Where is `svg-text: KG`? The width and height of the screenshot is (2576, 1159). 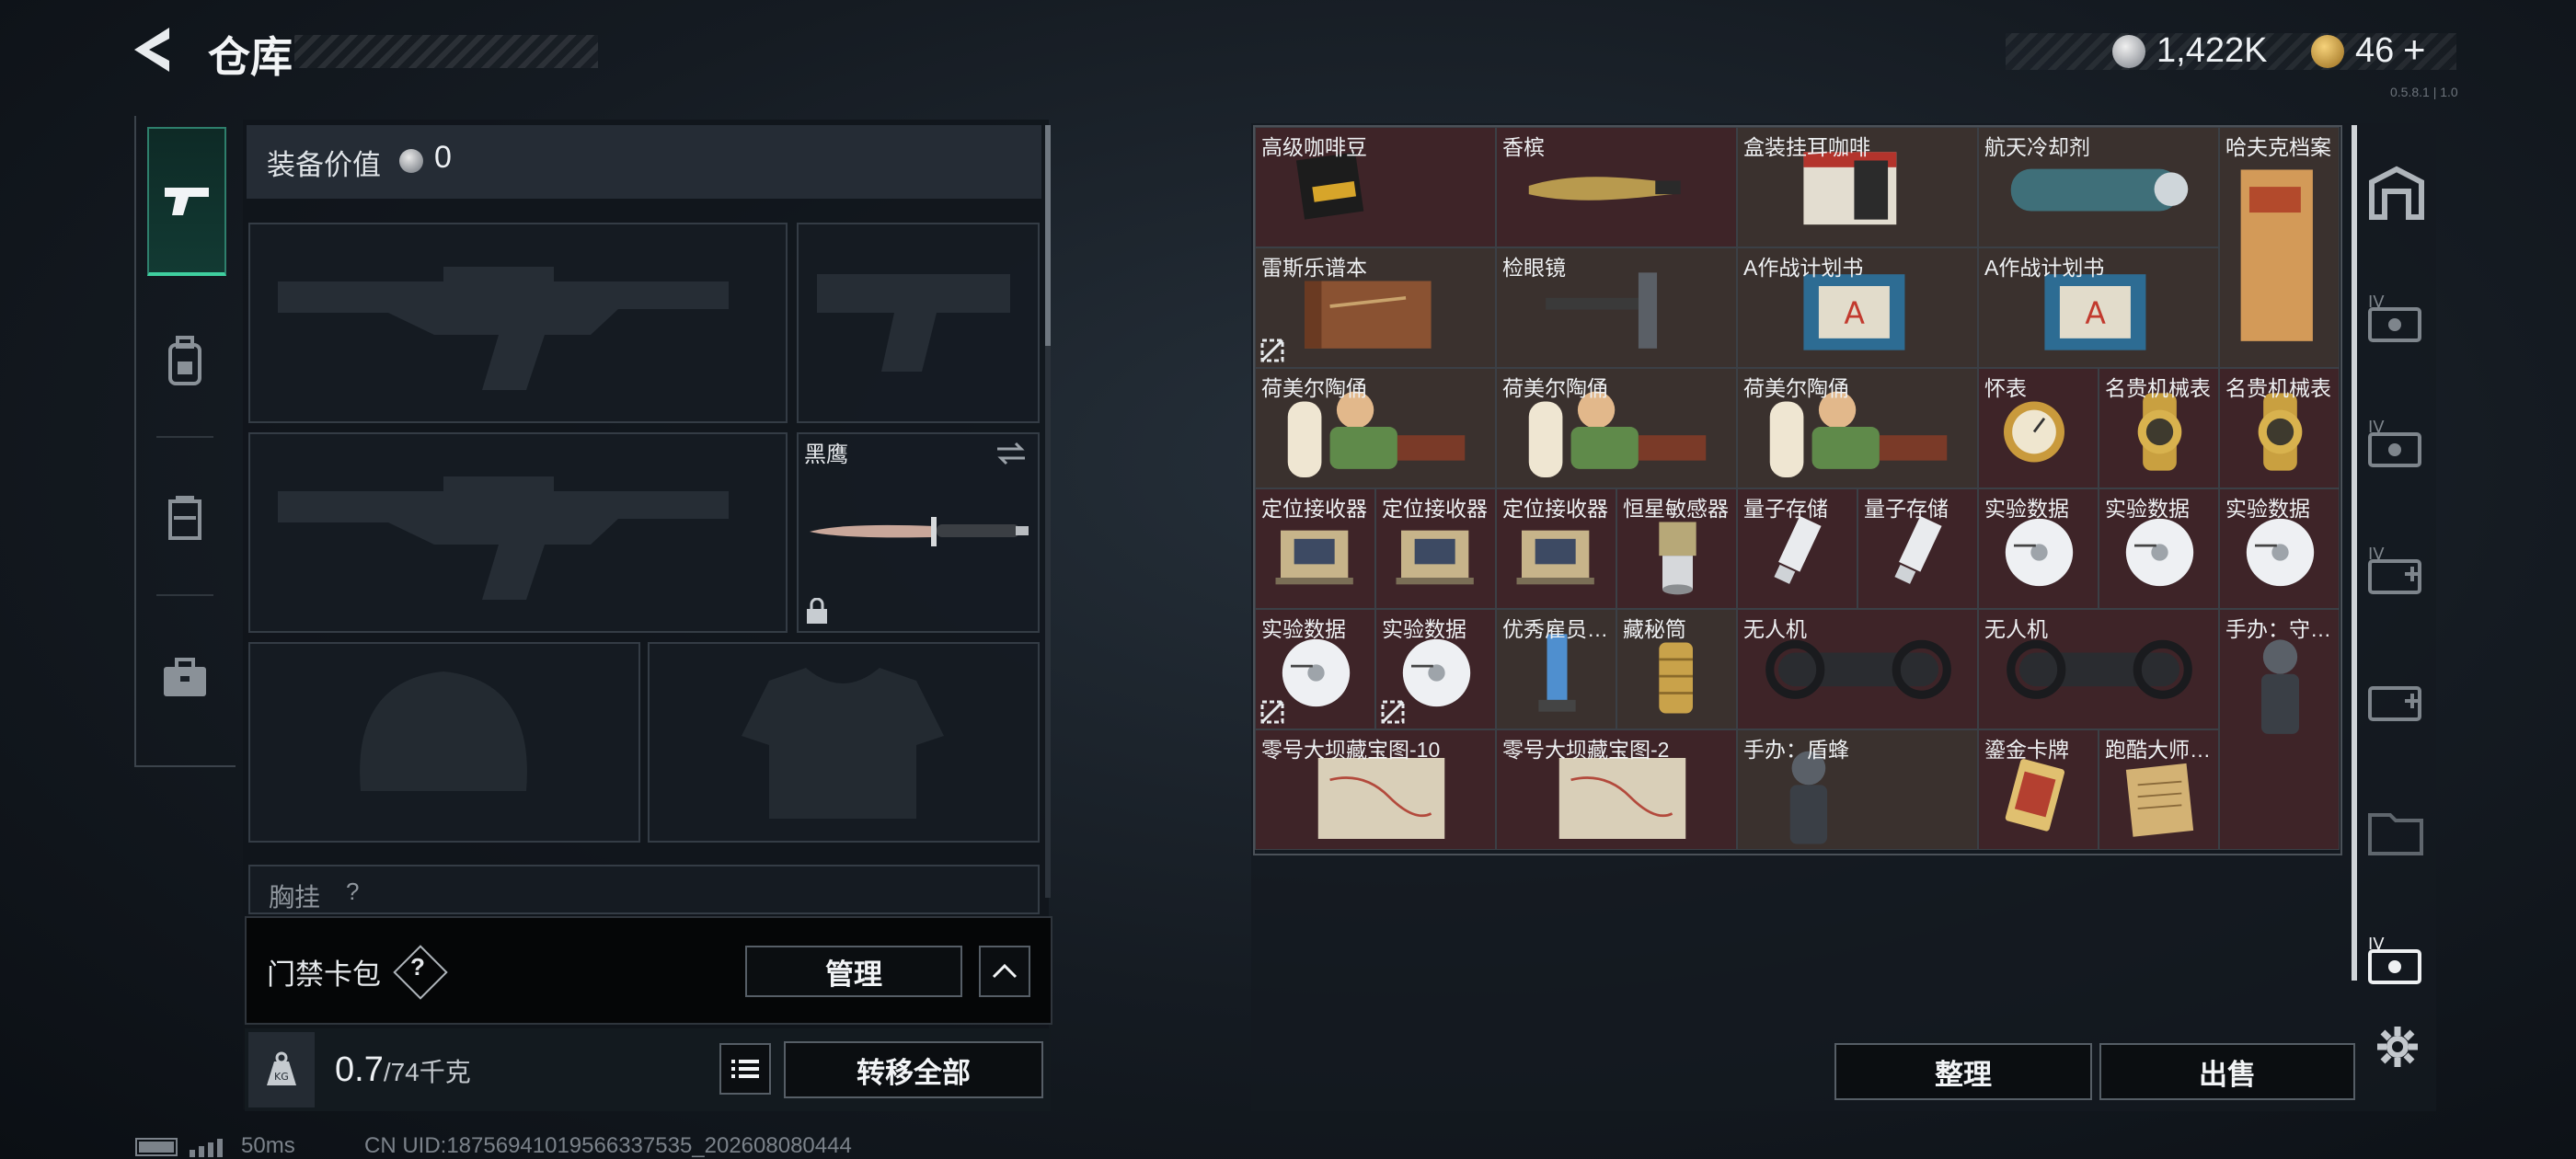 svg-text: KG is located at coordinates (281, 1077).